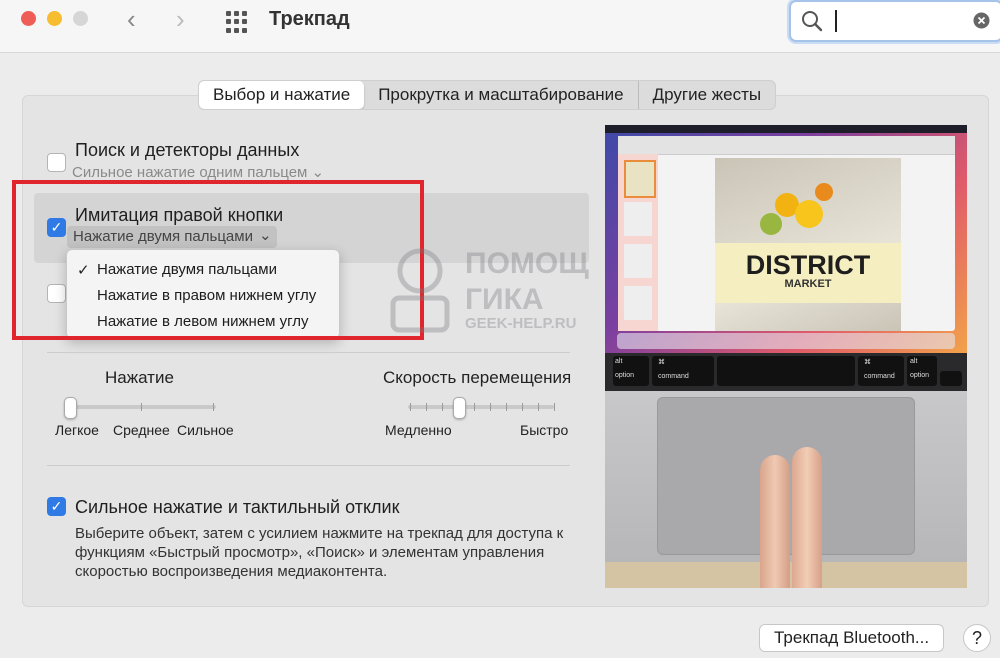 The height and width of the screenshot is (658, 1000). What do you see at coordinates (187, 150) in the screenshot?
I see `lookup-label: Поиск и детекторы данных` at bounding box center [187, 150].